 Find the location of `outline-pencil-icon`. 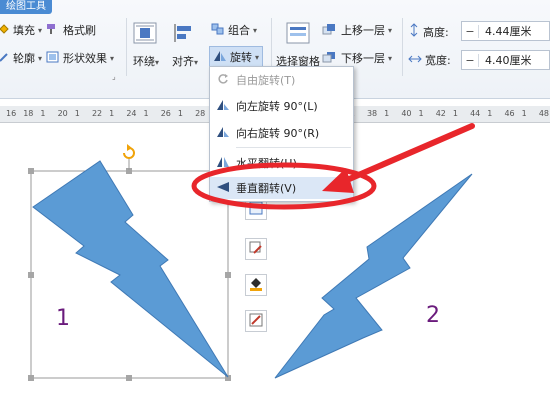

outline-pencil-icon is located at coordinates (256, 321).